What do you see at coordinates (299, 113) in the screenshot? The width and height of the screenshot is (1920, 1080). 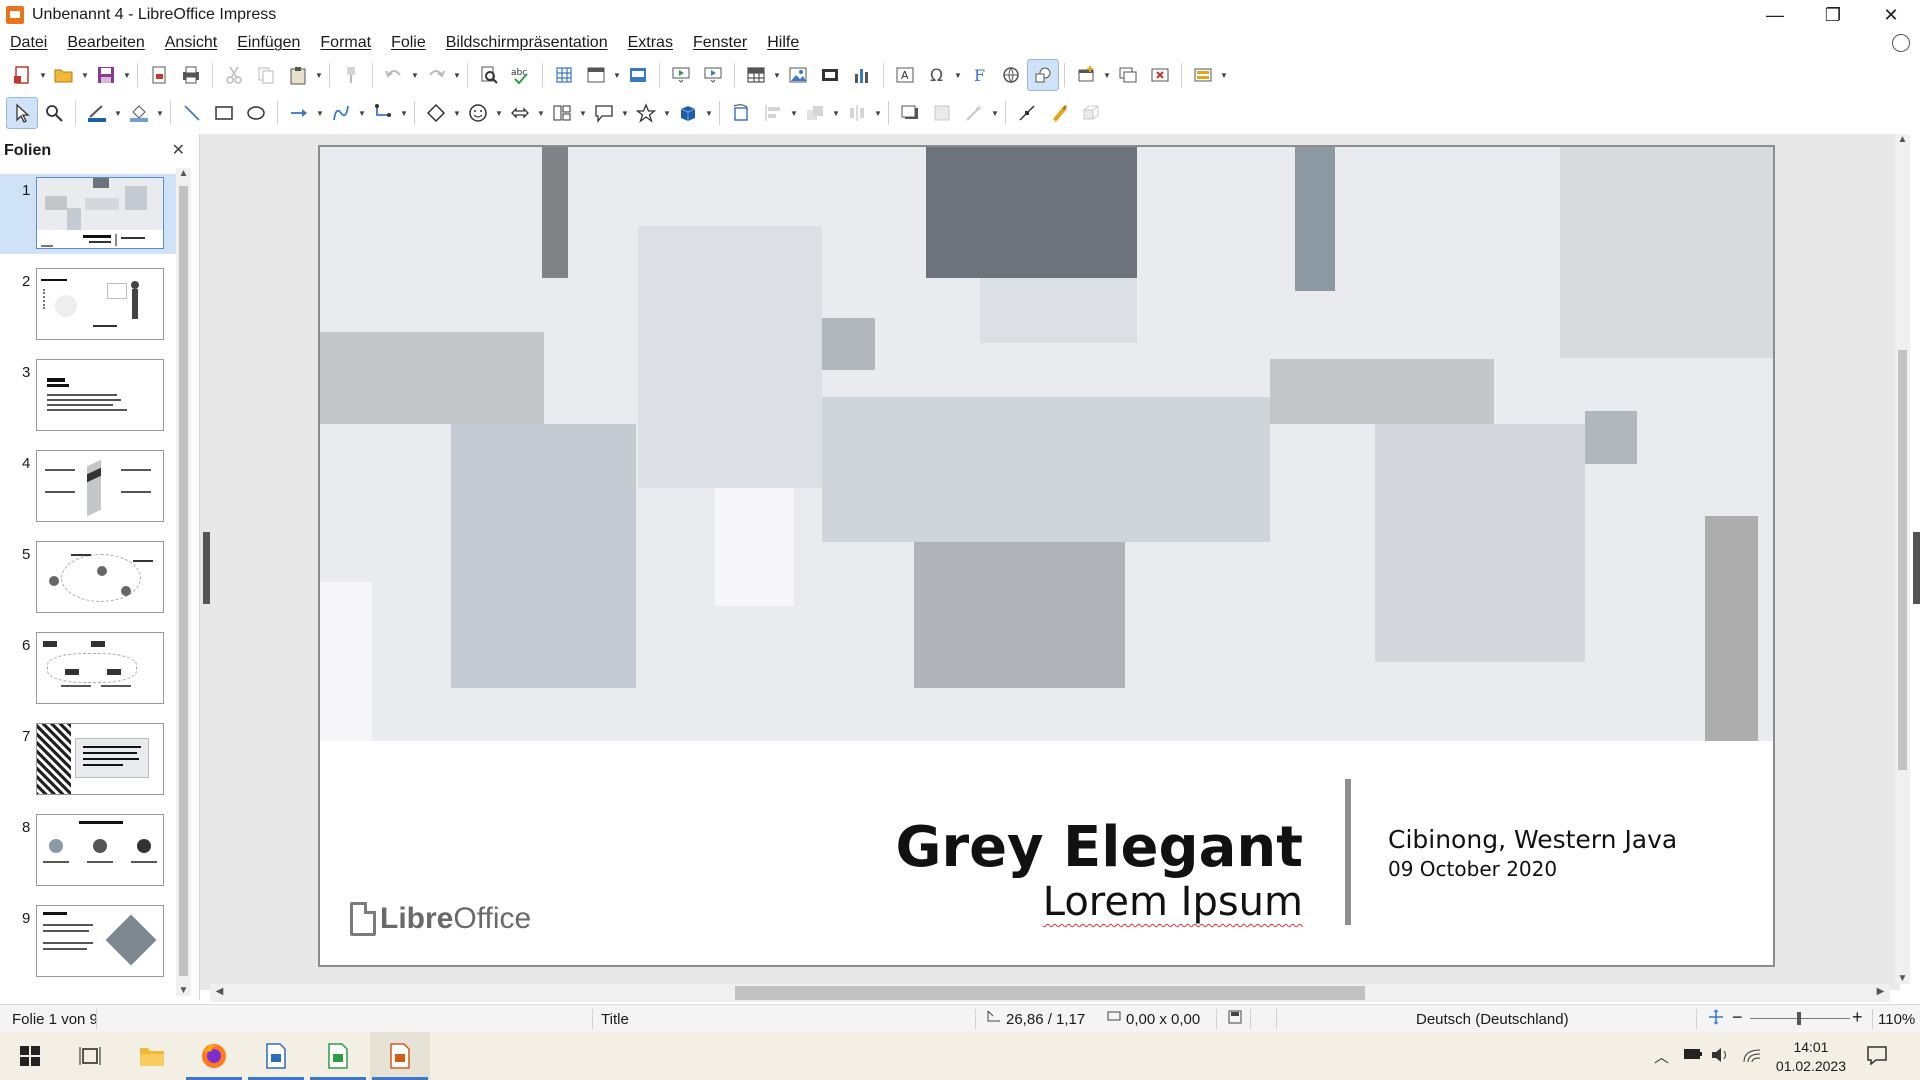 I see `lines-arrows-button` at bounding box center [299, 113].